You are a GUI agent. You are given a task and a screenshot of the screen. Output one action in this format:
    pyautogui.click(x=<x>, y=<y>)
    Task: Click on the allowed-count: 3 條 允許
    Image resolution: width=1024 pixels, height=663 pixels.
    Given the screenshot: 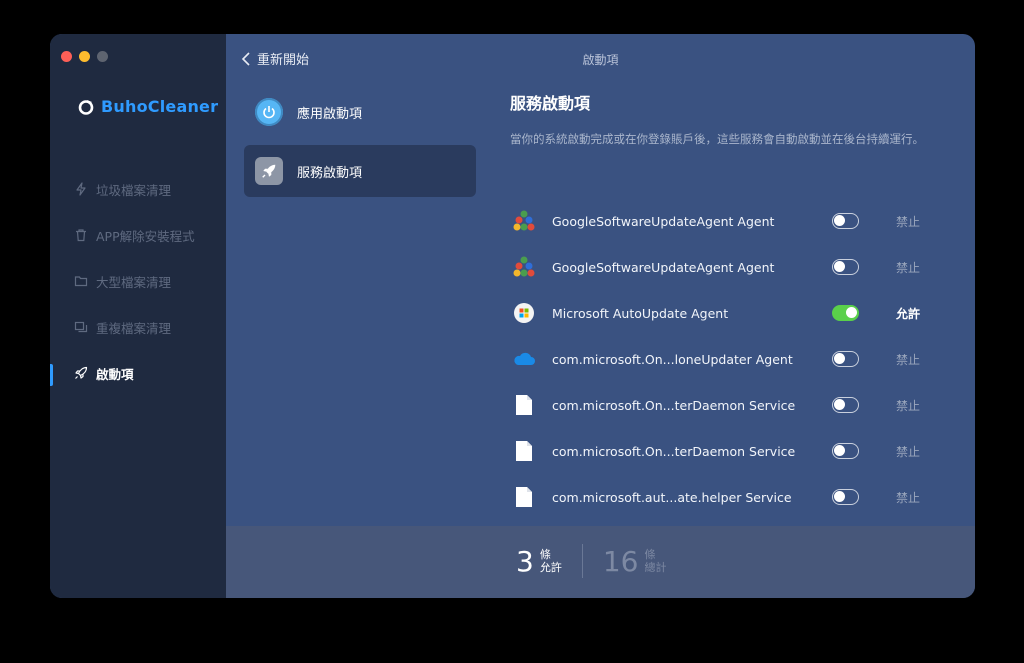 What is the action you would take?
    pyautogui.click(x=539, y=561)
    